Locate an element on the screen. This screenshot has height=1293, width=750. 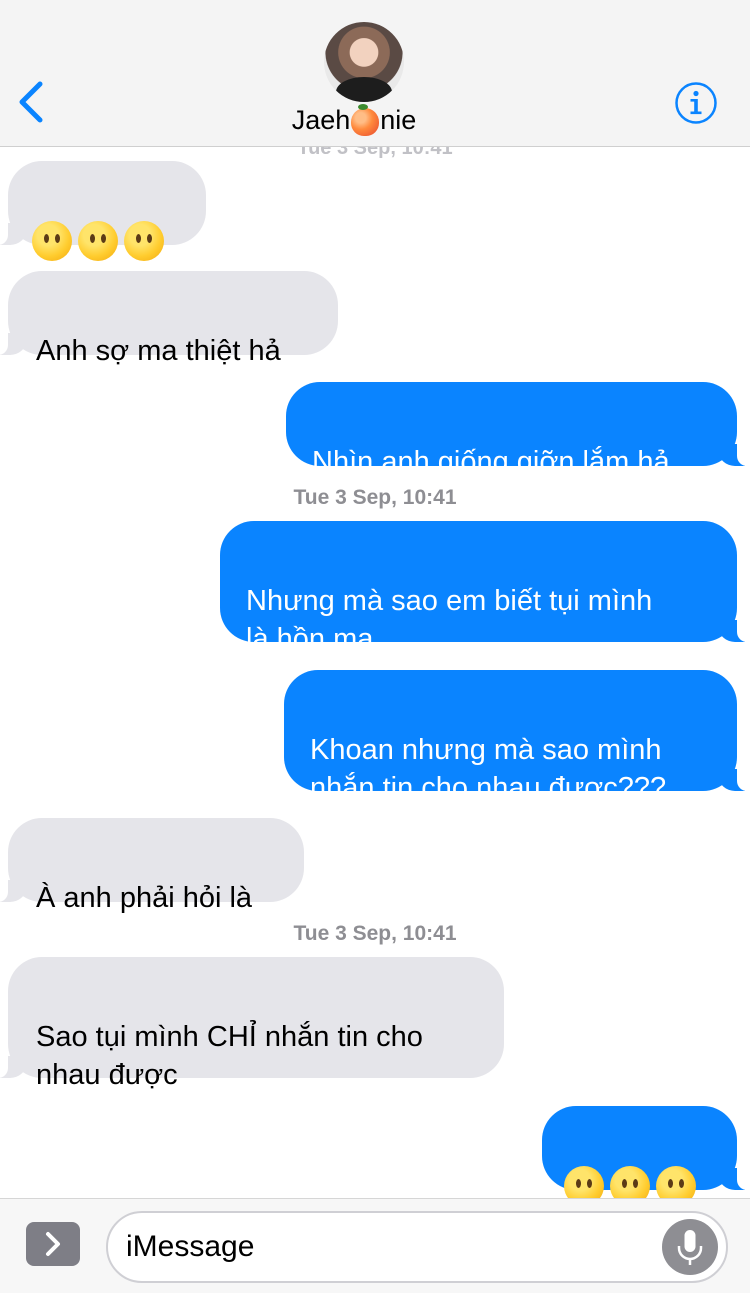
contact-name: Jaeh nie is located at coordinates (354, 119).